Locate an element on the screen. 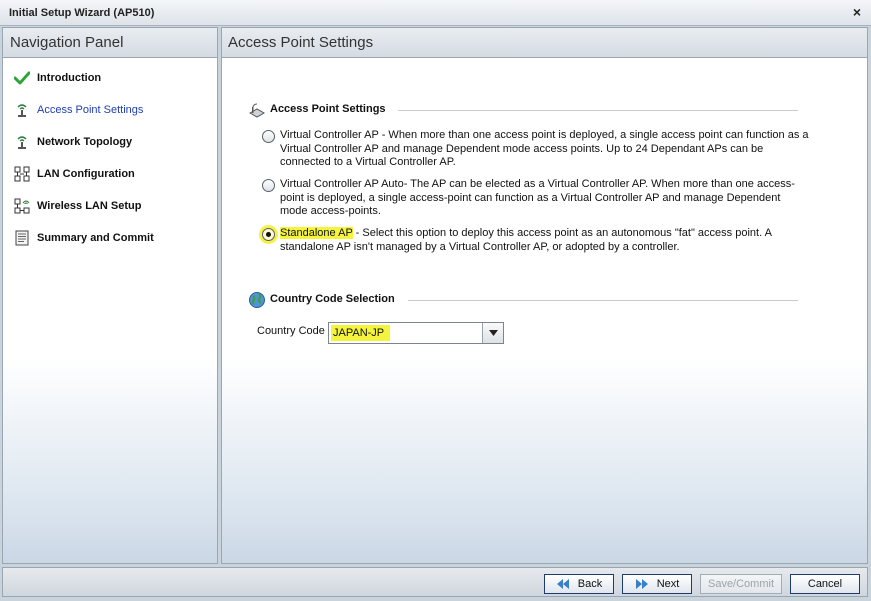 The height and width of the screenshot is (601, 871). next-button: Next is located at coordinates (657, 584).